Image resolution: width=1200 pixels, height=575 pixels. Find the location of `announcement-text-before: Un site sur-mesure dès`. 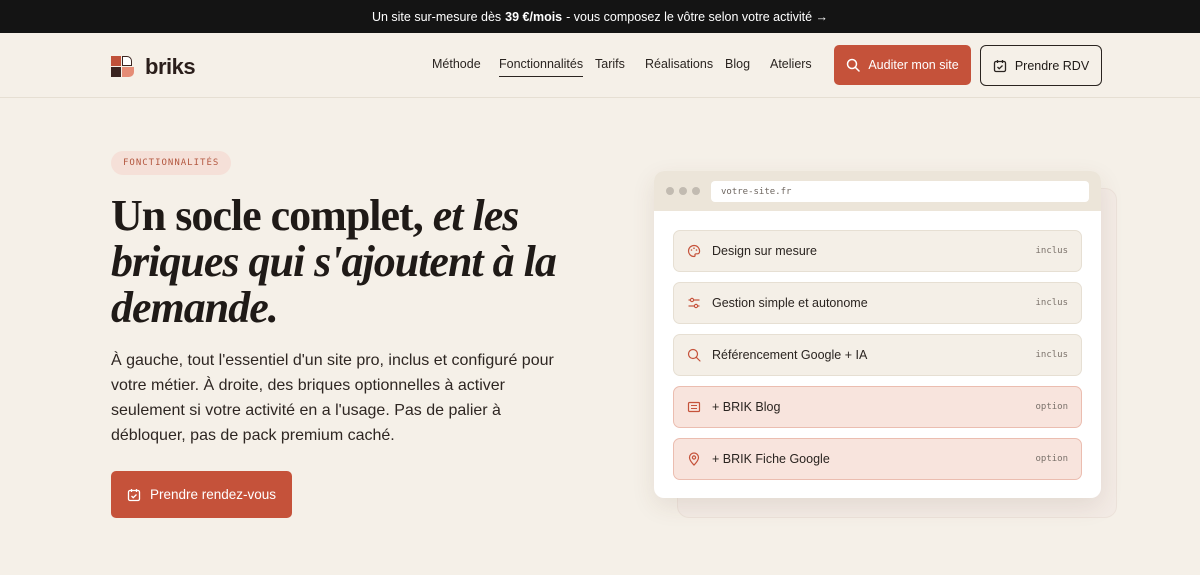

announcement-text-before: Un site sur-mesure dès is located at coordinates (436, 16).